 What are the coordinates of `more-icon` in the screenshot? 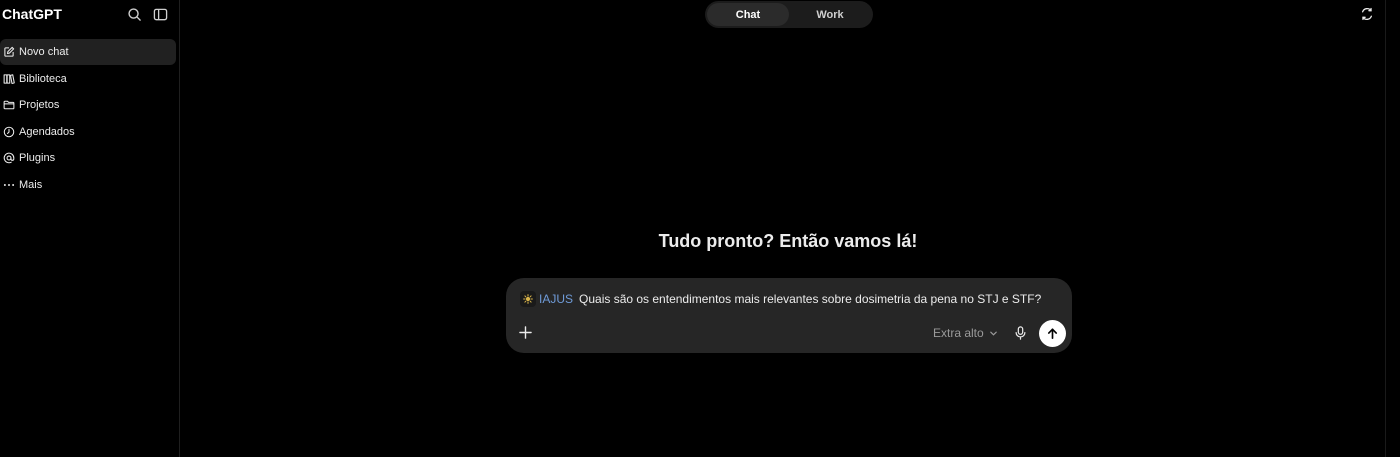 It's located at (8, 184).